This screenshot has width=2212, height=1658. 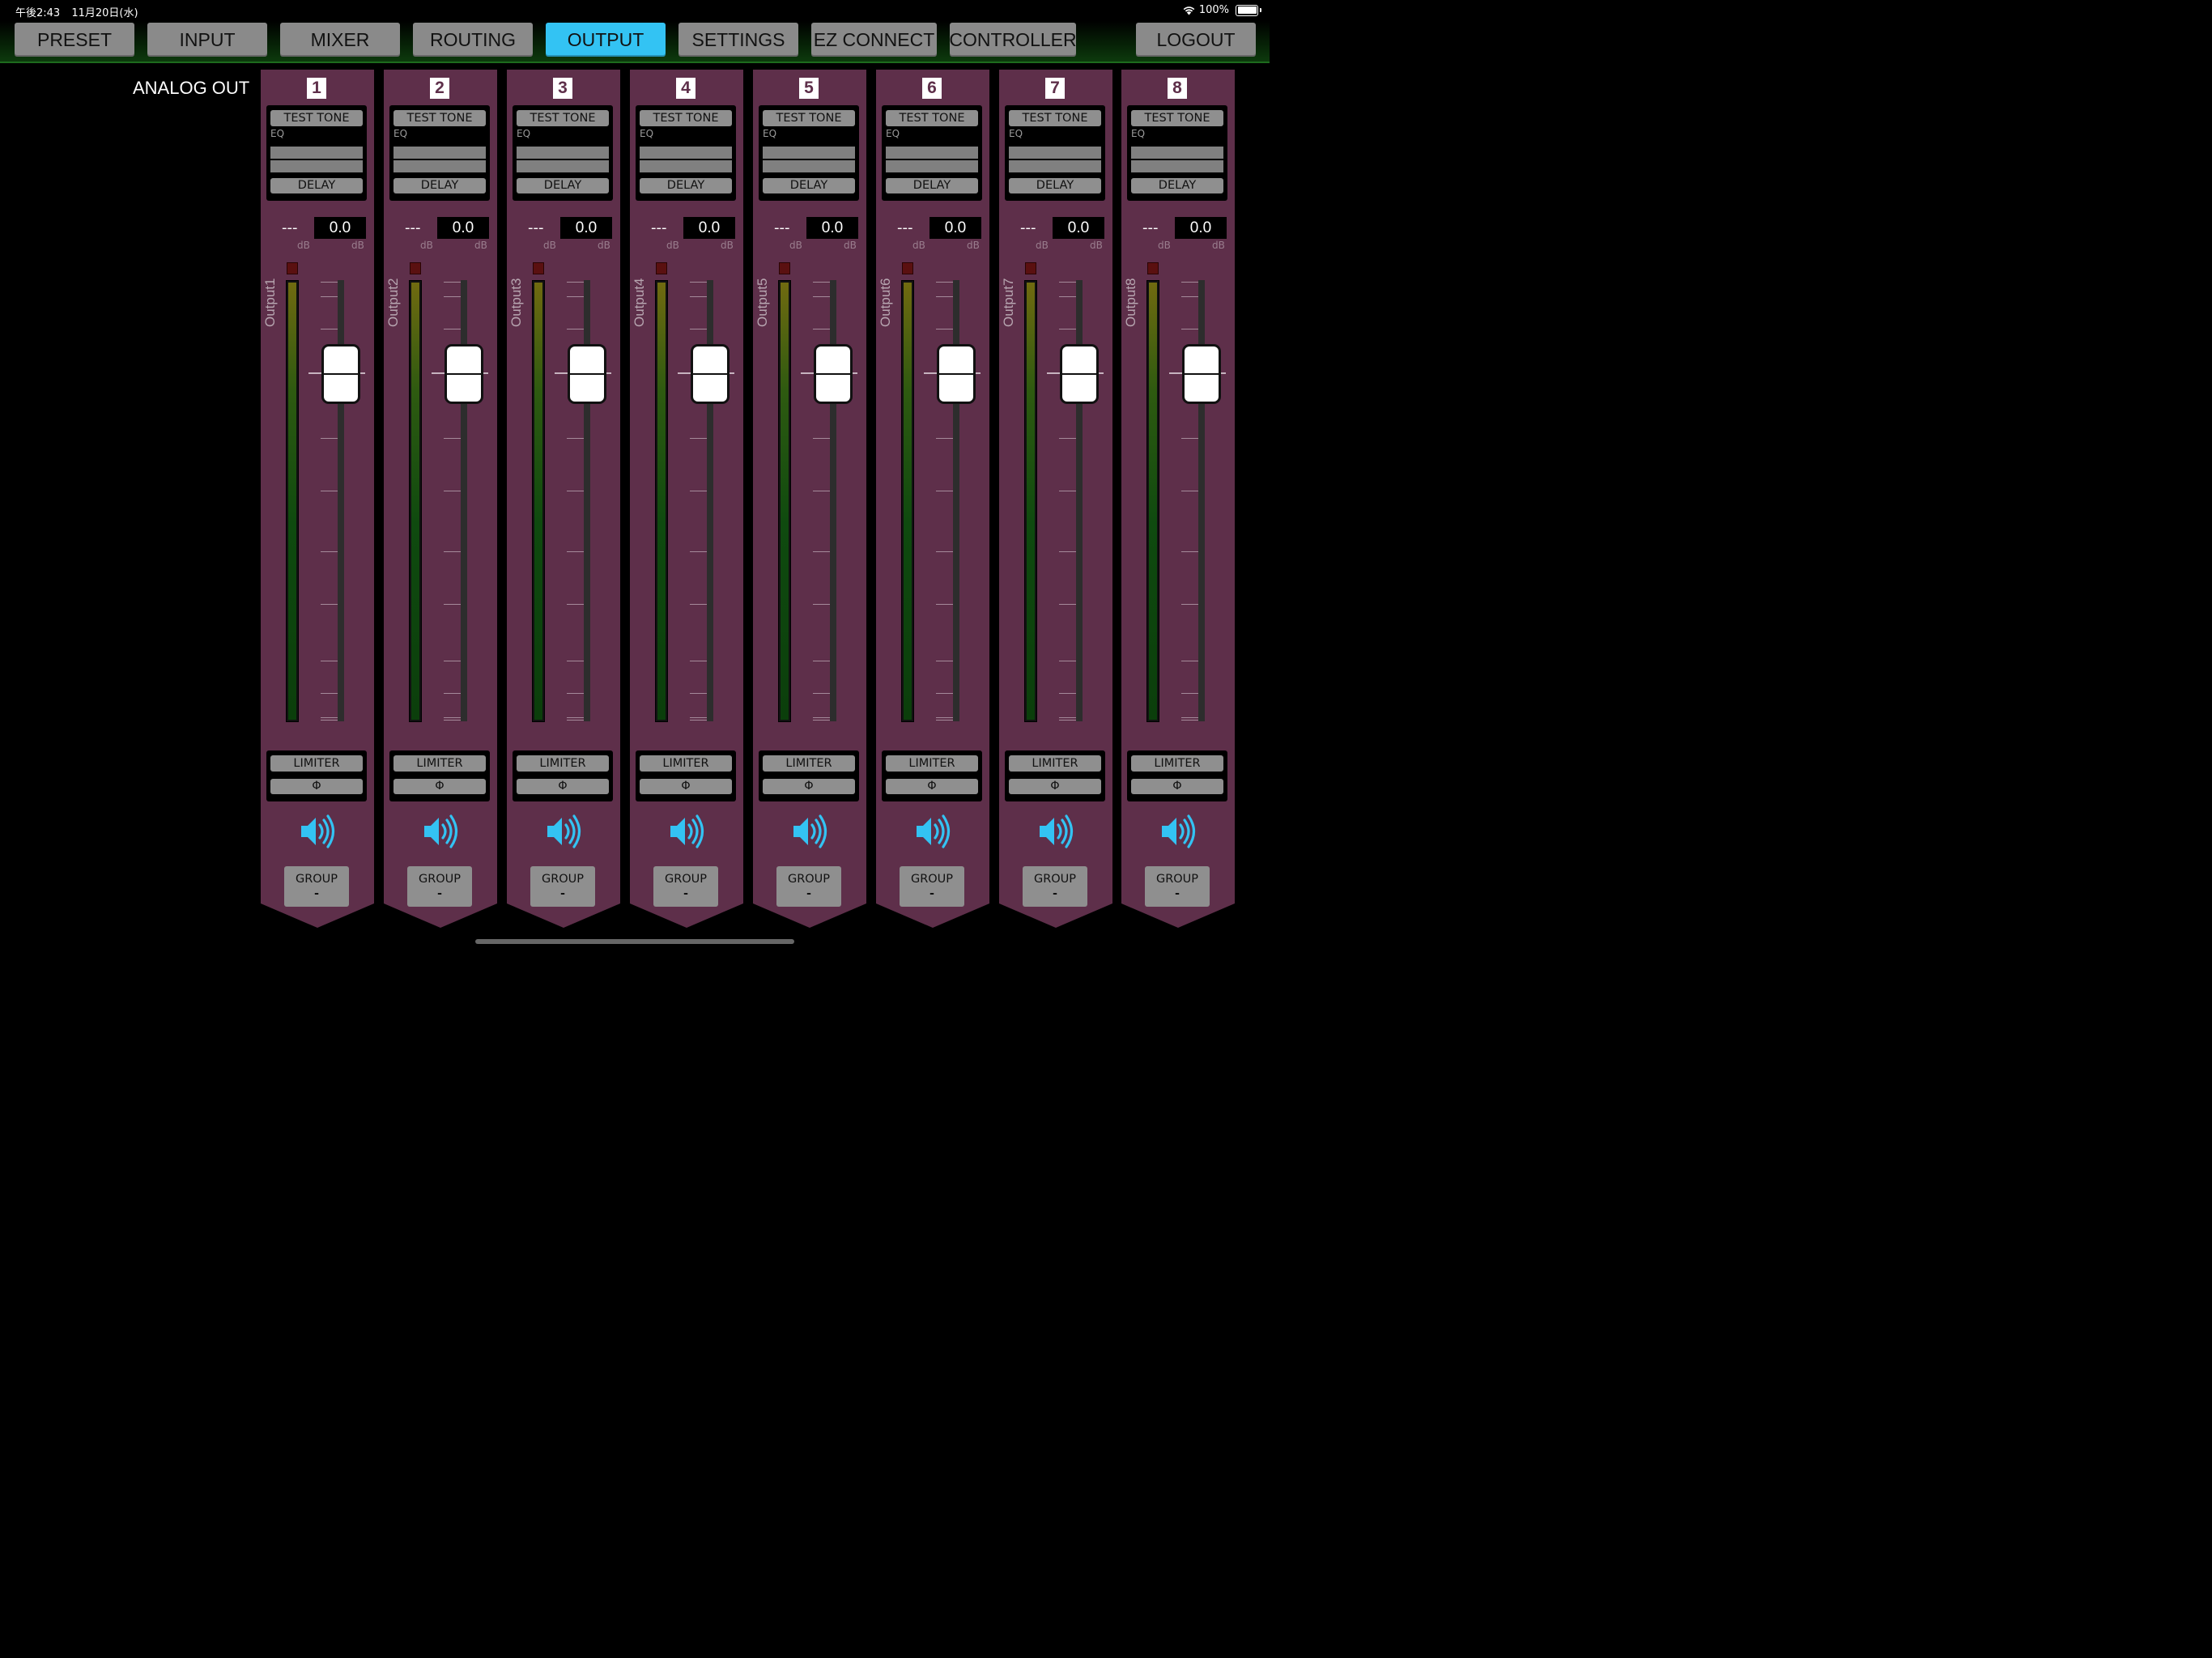 What do you see at coordinates (874, 40) in the screenshot?
I see `tab-ez-connect: EZ CONNECT` at bounding box center [874, 40].